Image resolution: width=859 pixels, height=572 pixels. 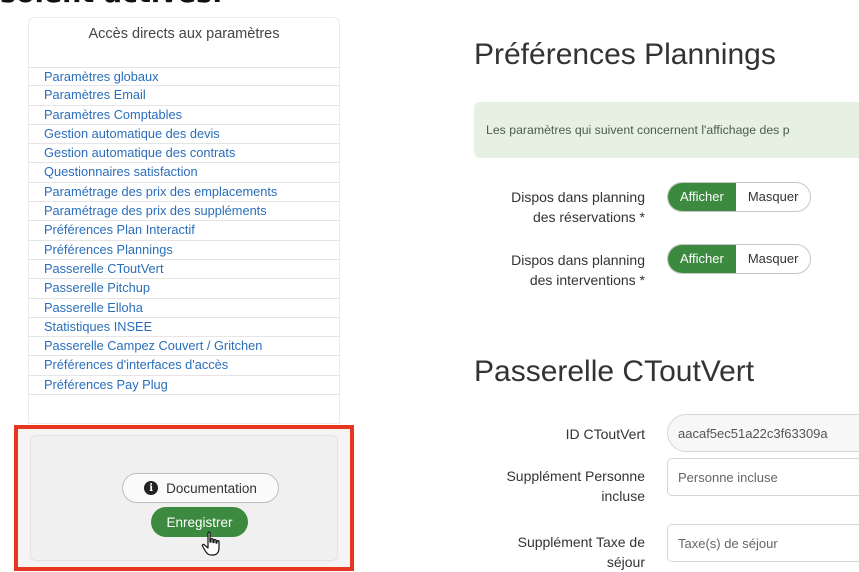 What do you see at coordinates (184, 270) in the screenshot?
I see `sidebar-link-passerelle-ctoutvert: Passerelle CToutVert` at bounding box center [184, 270].